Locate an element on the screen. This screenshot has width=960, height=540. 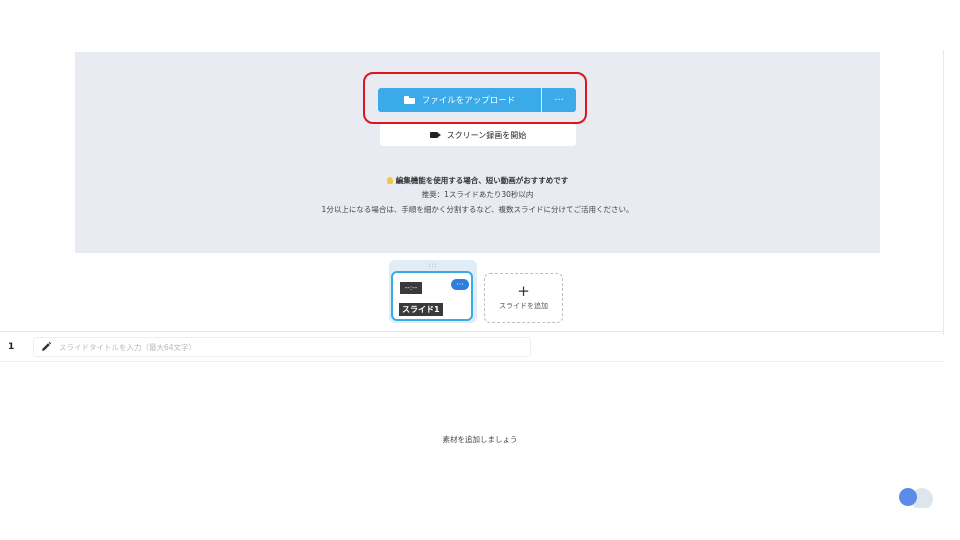
headline-text: 編集機能を使用する場合、短い動画がおすすめです is located at coordinates (482, 180).